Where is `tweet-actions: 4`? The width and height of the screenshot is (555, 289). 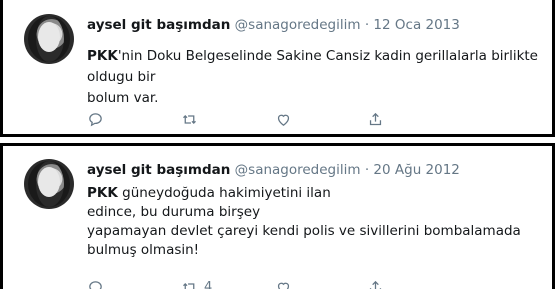
tweet-actions: 4 is located at coordinates (235, 284).